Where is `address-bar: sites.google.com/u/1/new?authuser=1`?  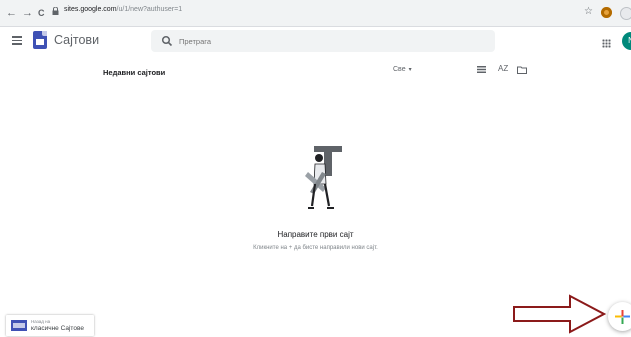
address-bar: sites.google.com/u/1/new?authuser=1 is located at coordinates (312, 12).